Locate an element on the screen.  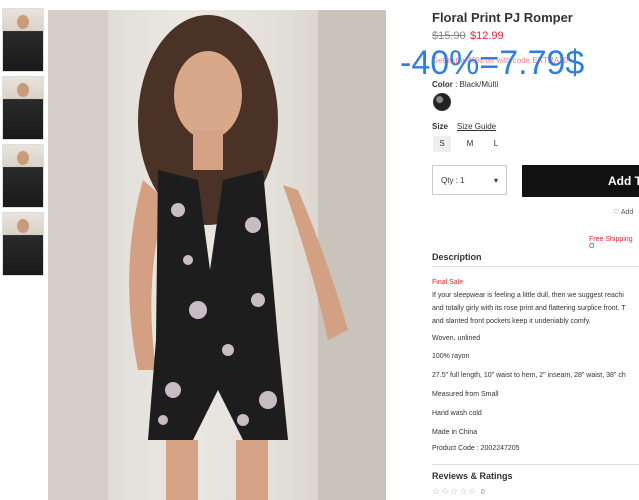
description-line: Made in China is located at coordinates (455, 432).